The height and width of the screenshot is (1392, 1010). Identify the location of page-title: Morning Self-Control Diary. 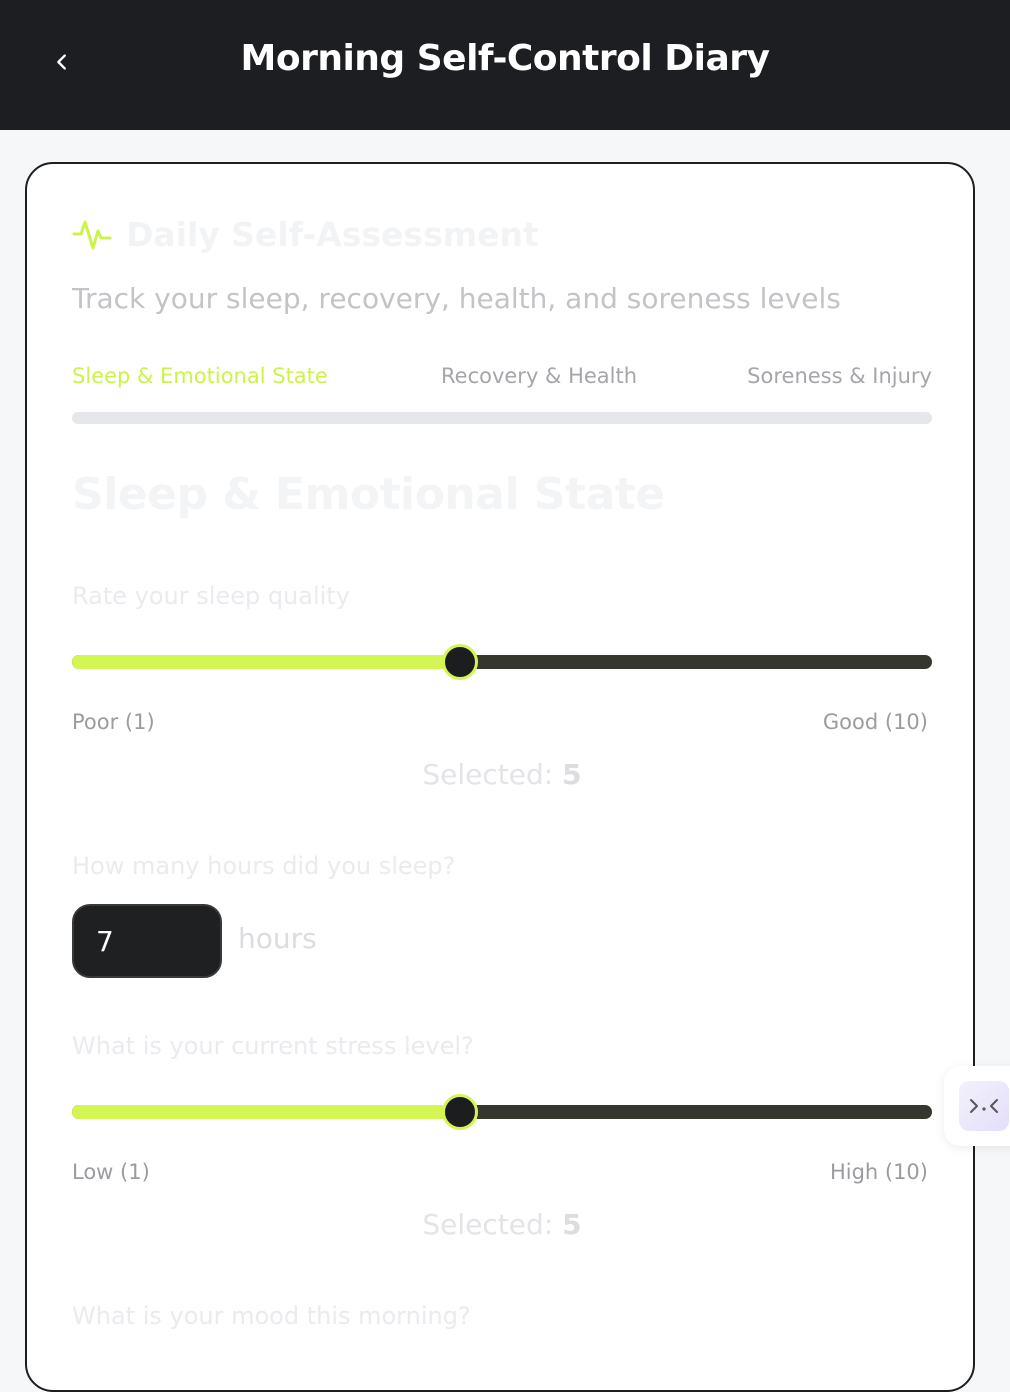
(505, 58).